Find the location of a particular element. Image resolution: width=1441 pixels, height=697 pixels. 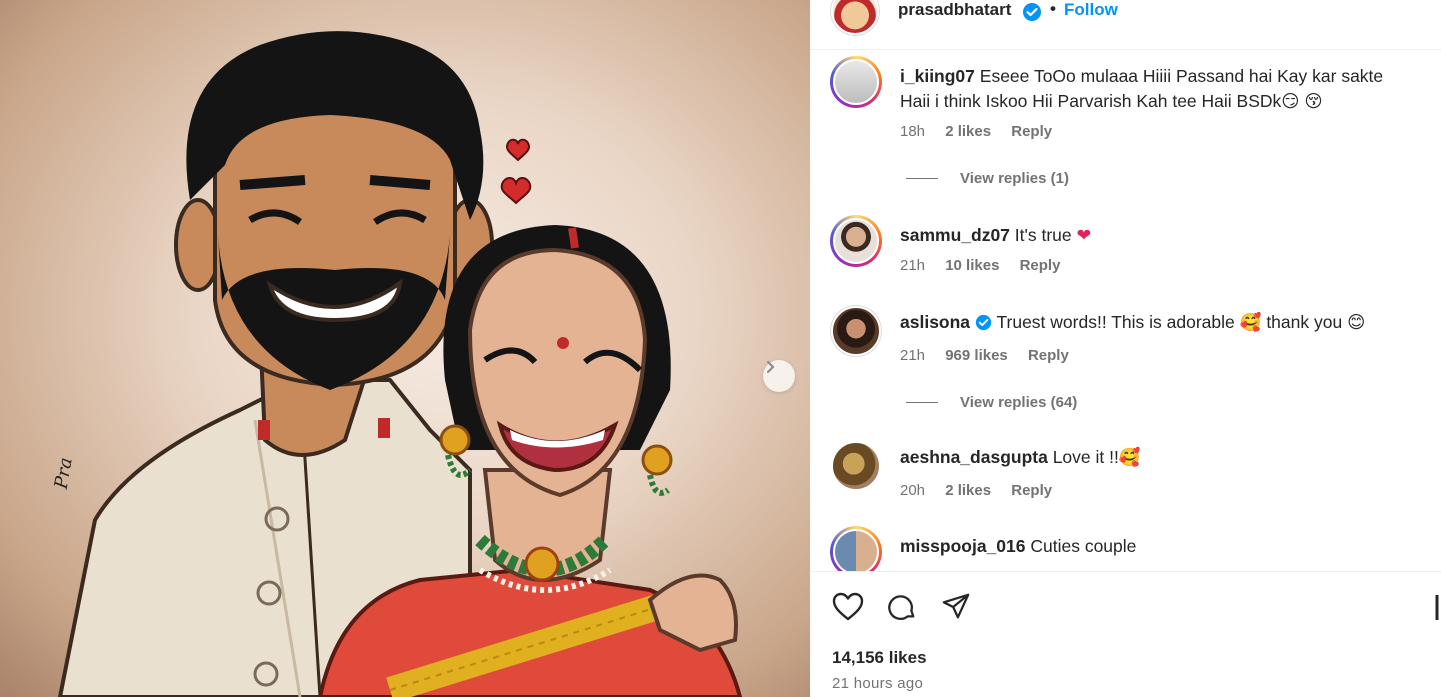

comment-text-2: thank you is located at coordinates (1304, 322).